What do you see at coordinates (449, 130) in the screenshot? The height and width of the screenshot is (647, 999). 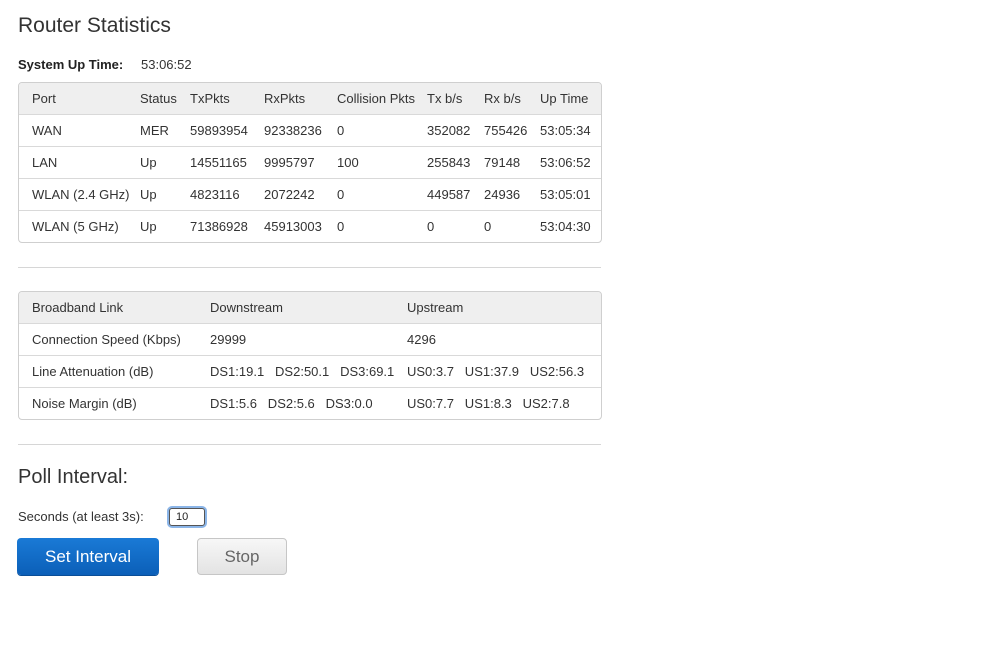 I see `table-cell: 352082` at bounding box center [449, 130].